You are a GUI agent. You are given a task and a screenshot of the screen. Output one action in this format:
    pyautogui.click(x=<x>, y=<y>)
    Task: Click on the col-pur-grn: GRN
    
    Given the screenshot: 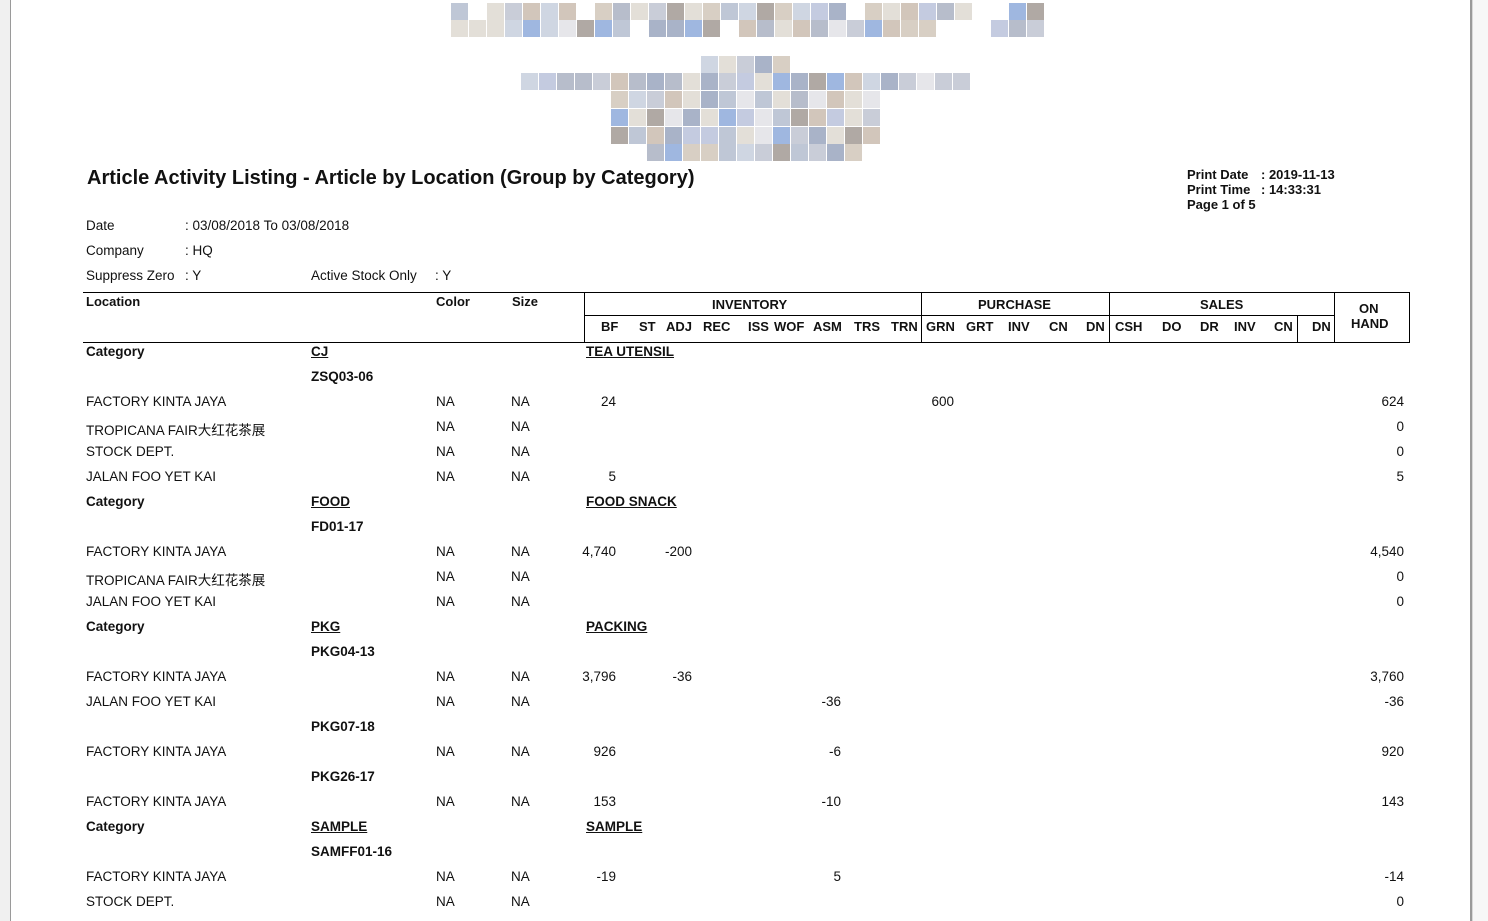 What is the action you would take?
    pyautogui.click(x=940, y=326)
    